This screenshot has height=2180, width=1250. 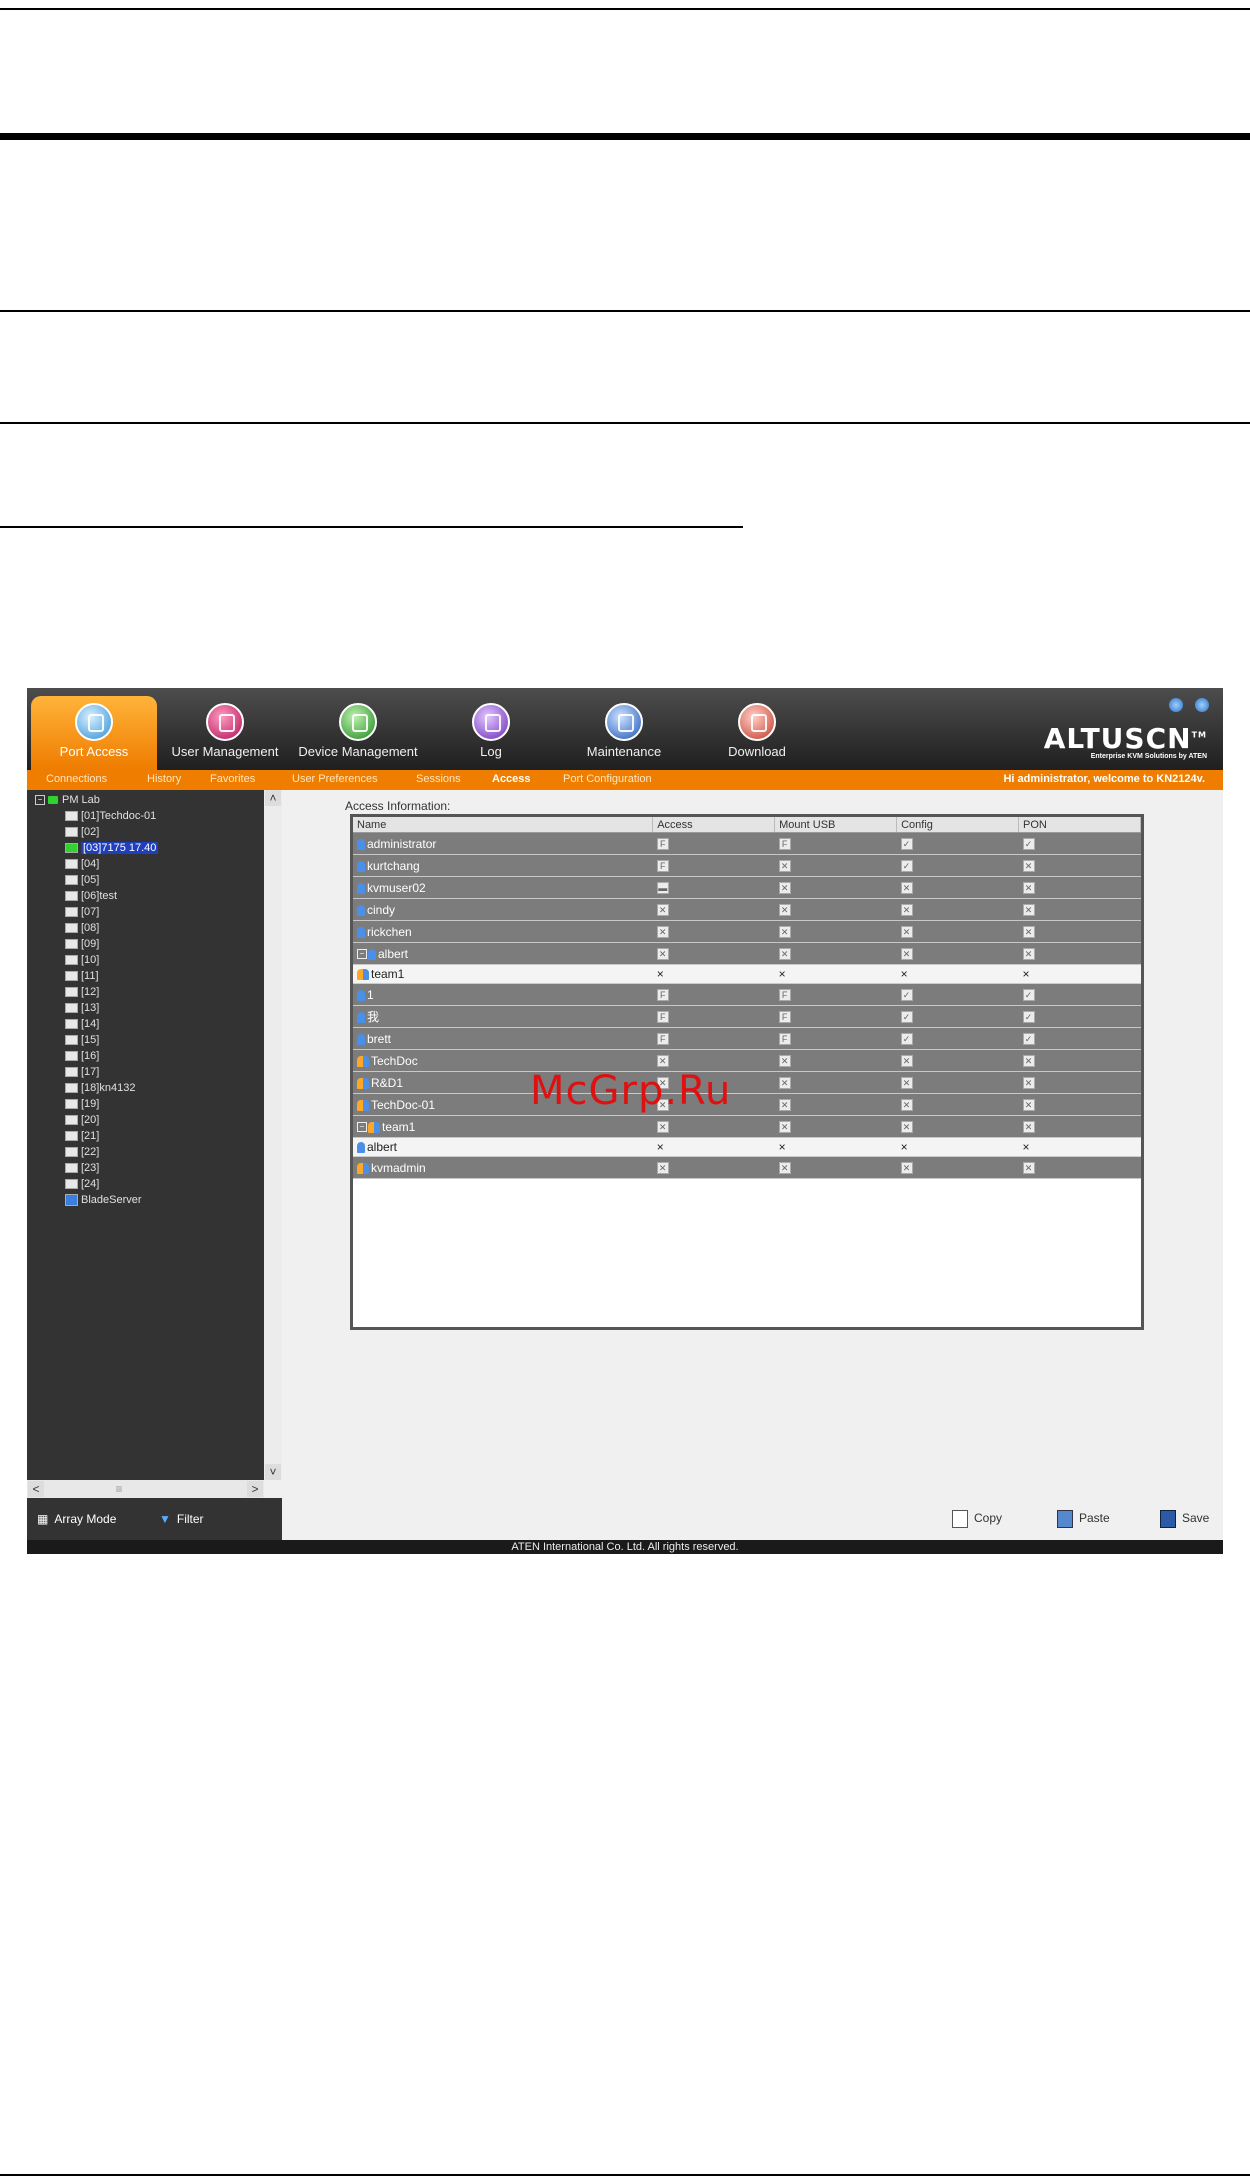 What do you see at coordinates (747, 1104) in the screenshot?
I see `table-row: TechDoc-01 ✕ ✕ ✕ ✕` at bounding box center [747, 1104].